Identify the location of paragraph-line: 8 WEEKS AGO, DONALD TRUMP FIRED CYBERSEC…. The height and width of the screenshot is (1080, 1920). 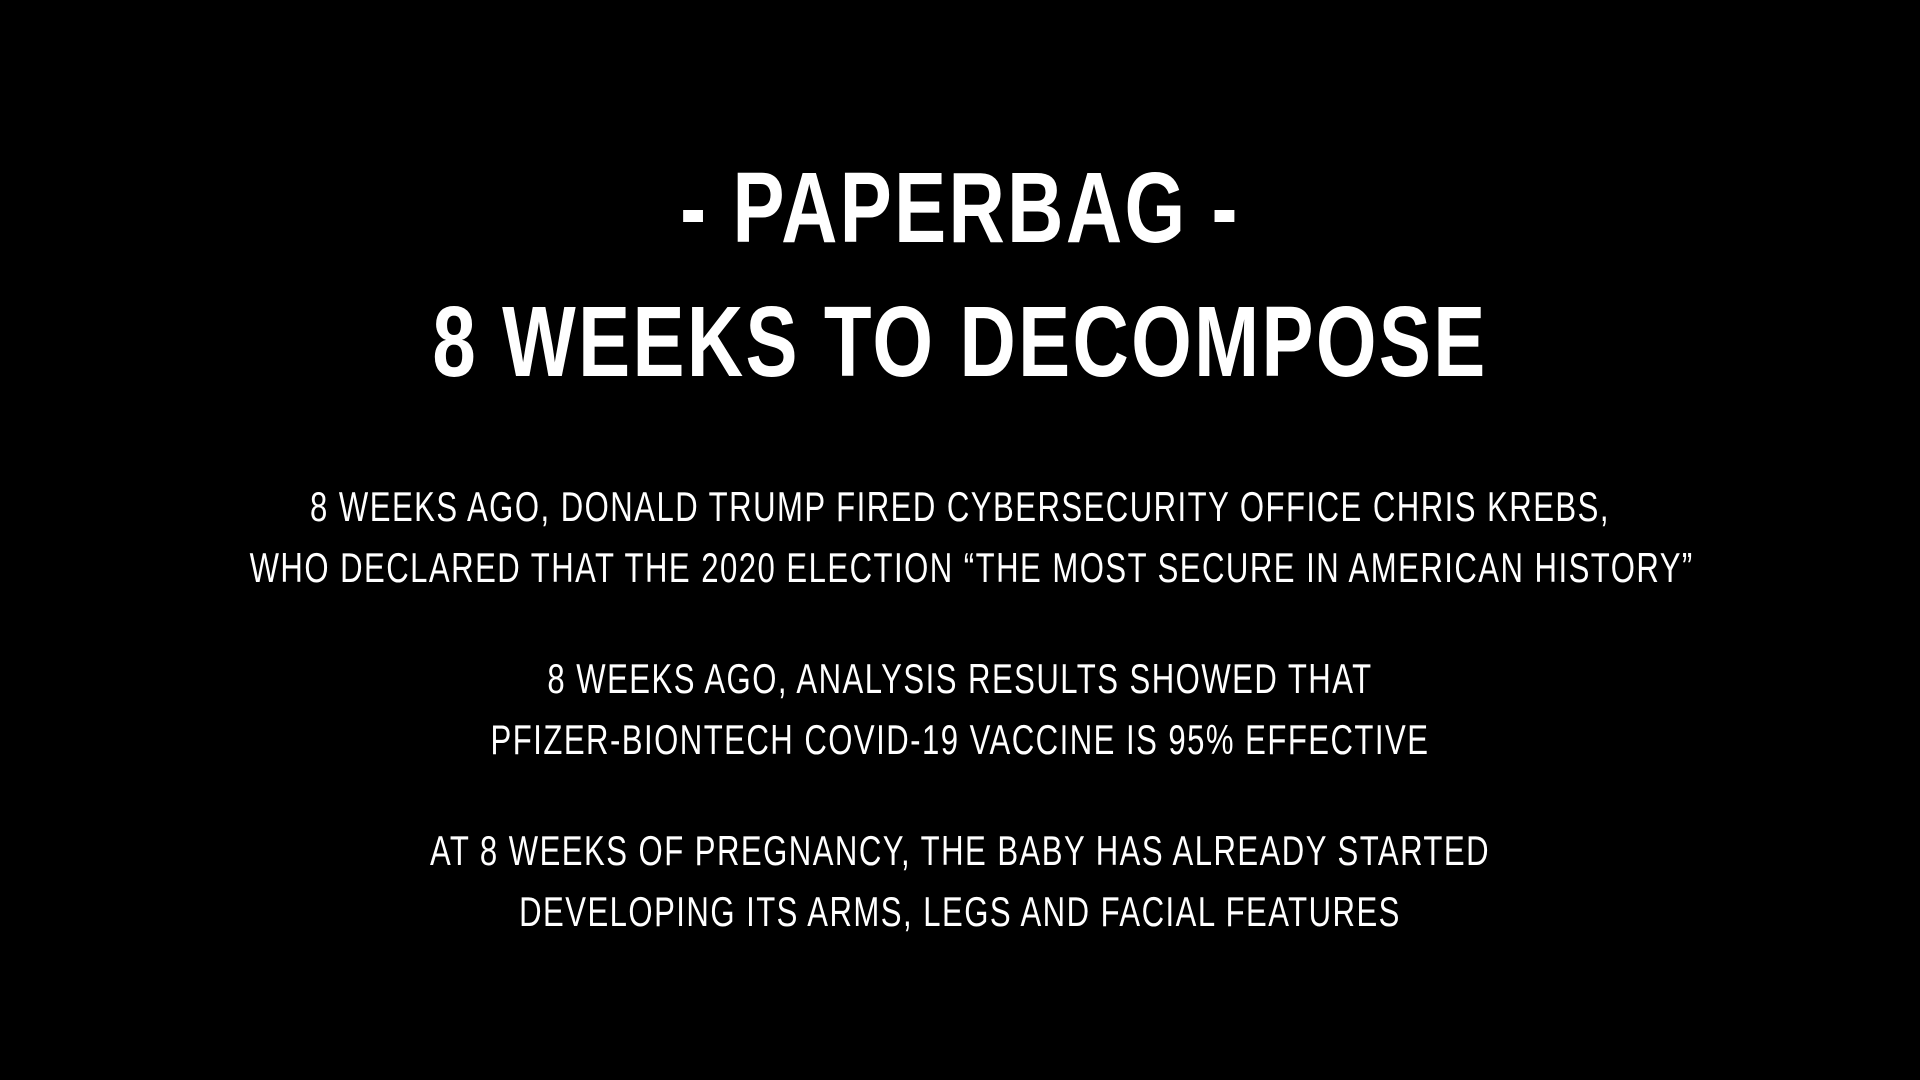
(960, 506).